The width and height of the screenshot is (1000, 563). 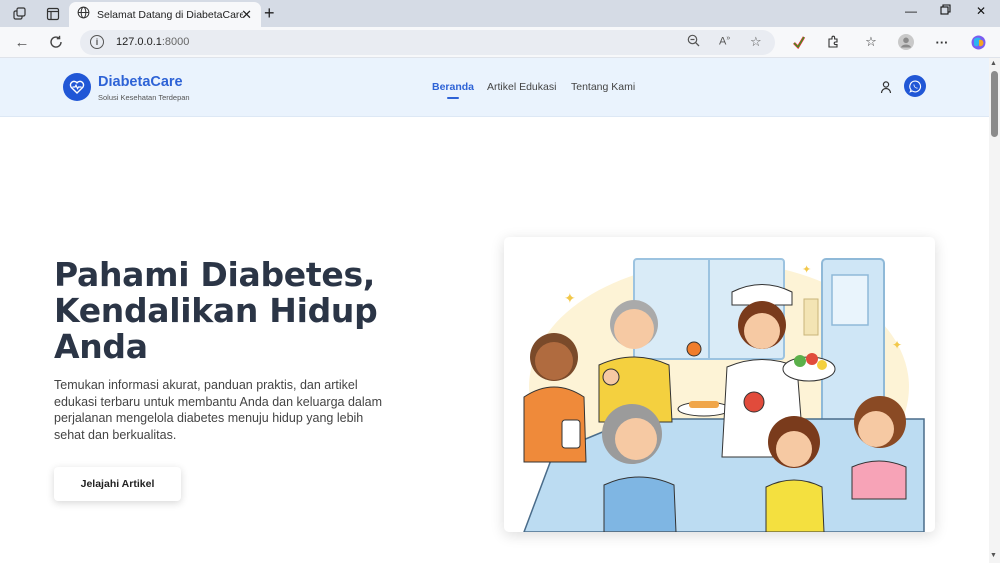 I want to click on globe-icon, so click(x=83, y=15).